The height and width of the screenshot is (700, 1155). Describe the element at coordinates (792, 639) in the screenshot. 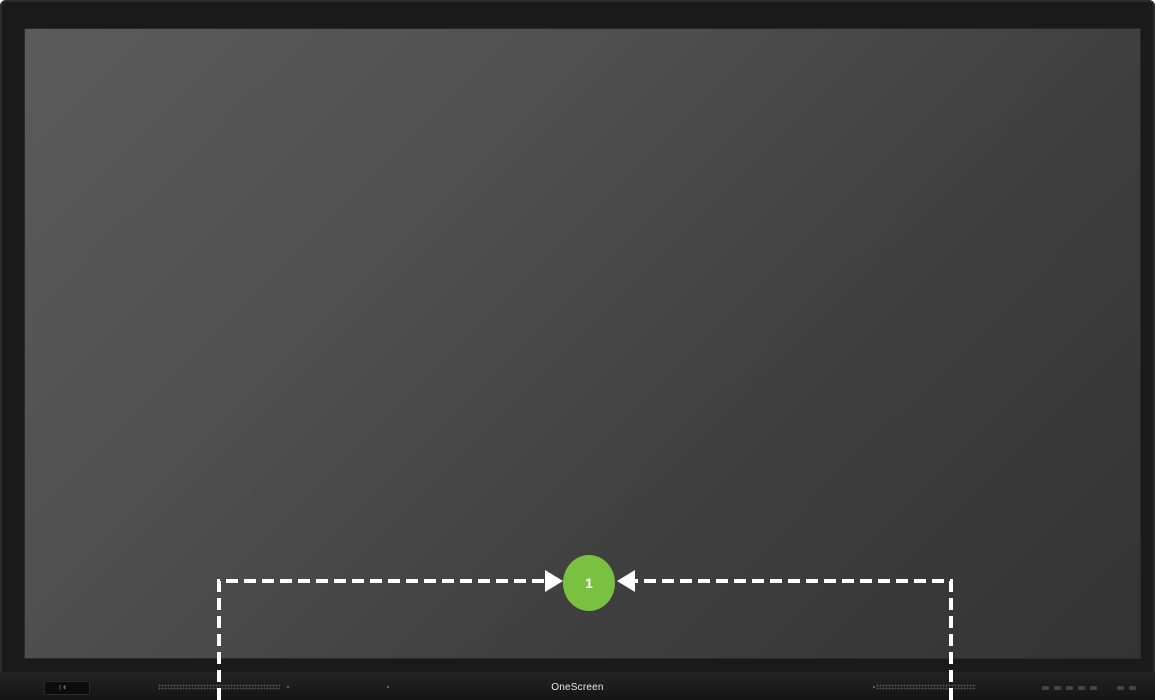

I see `right-dashed-connector` at that location.